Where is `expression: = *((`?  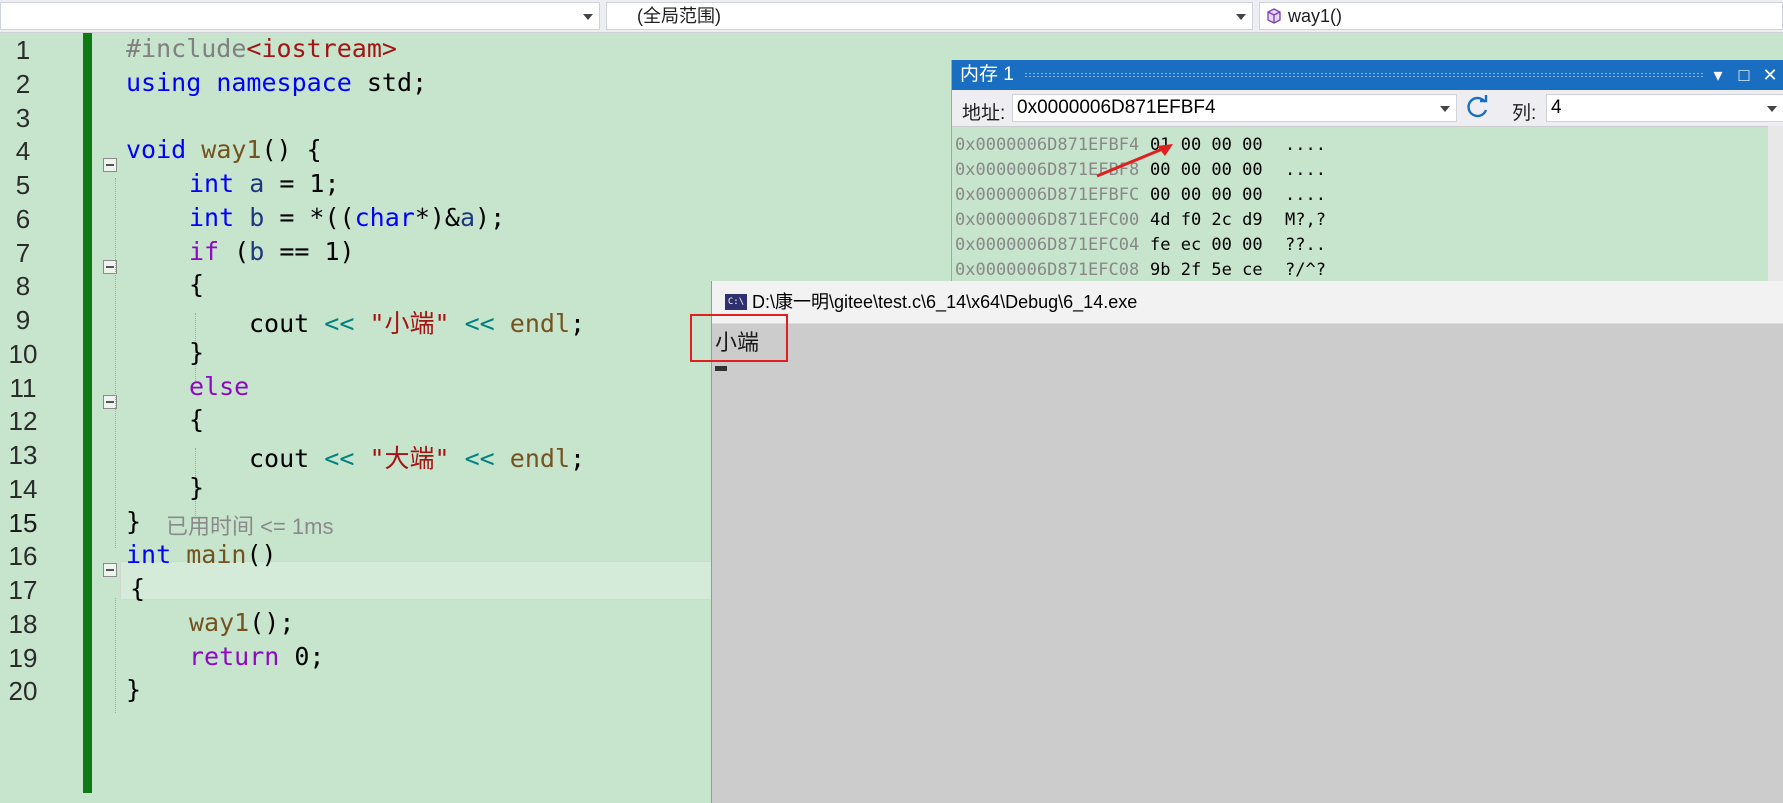
expression: = *(( is located at coordinates (309, 217).